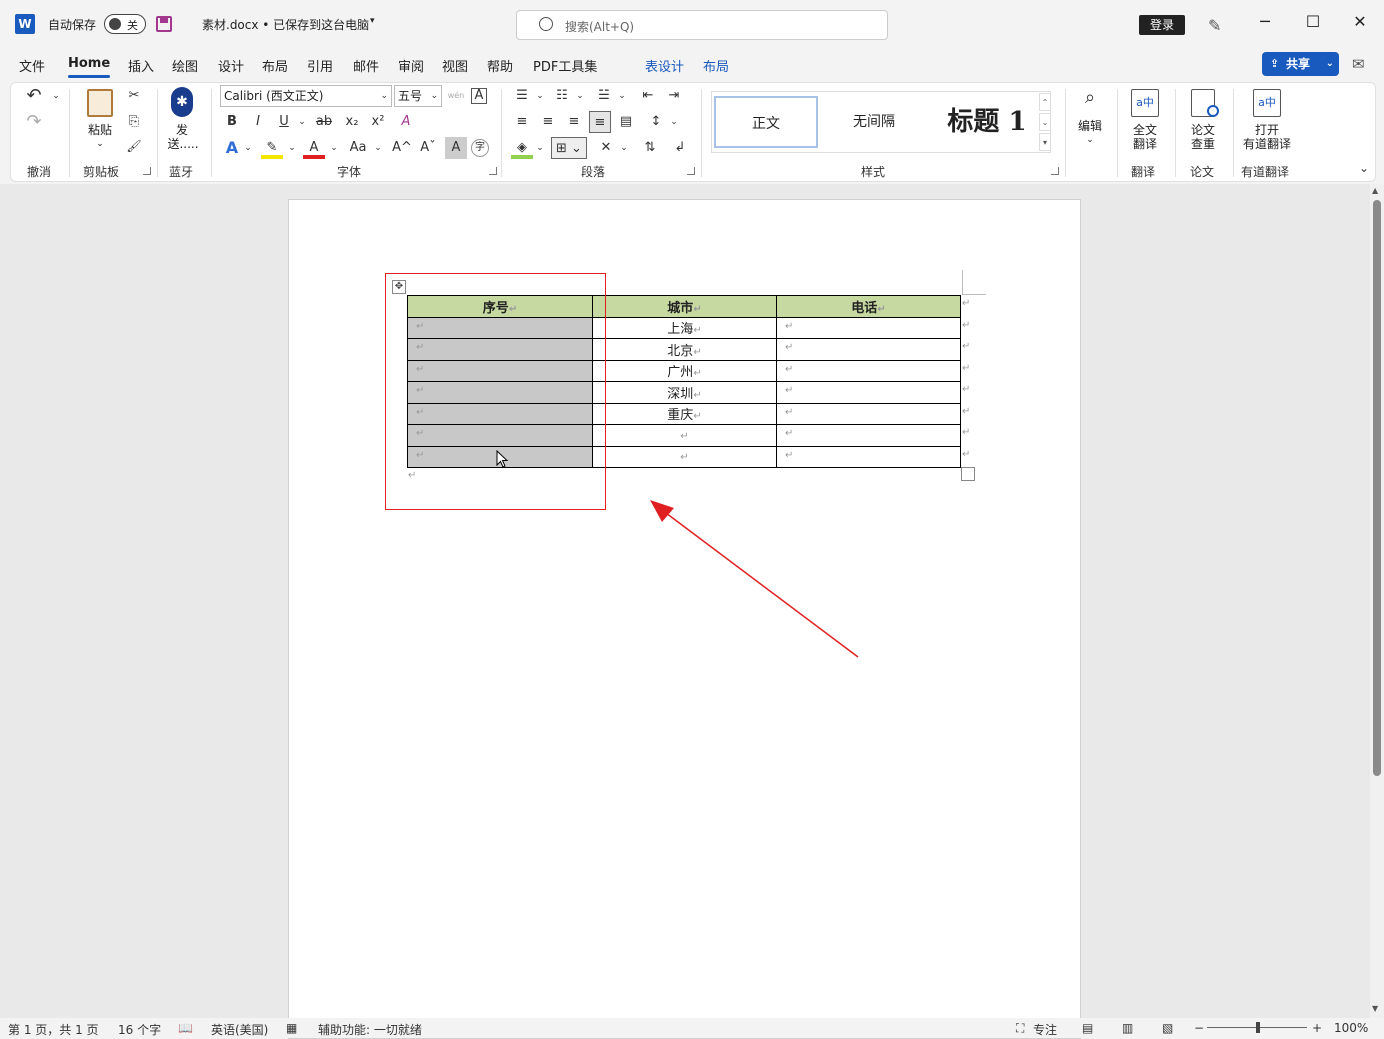  I want to click on tab-design: 设计, so click(231, 65).